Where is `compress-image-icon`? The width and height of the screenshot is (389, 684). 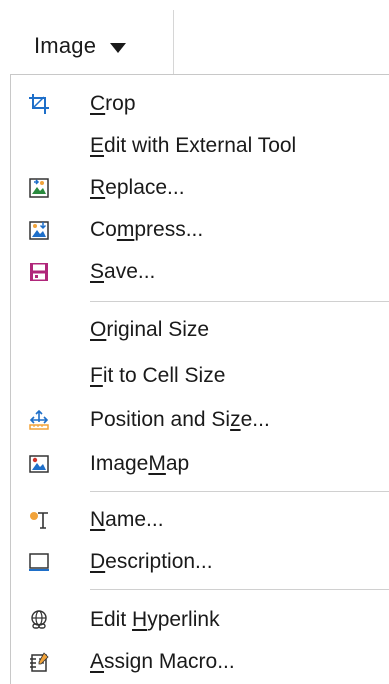 compress-image-icon is located at coordinates (39, 230).